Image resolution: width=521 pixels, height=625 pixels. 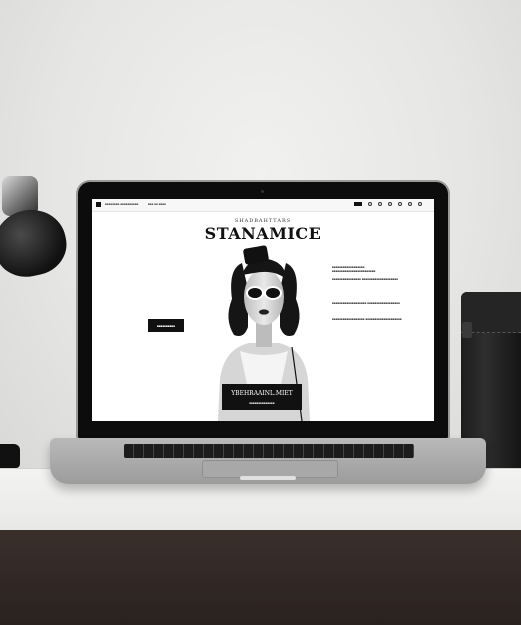 I want to click on info-text-2: ■■■■■■■■■■■■■■■■ ■■■■■■■■■■■■■■■■■■■■, so click(x=365, y=279).